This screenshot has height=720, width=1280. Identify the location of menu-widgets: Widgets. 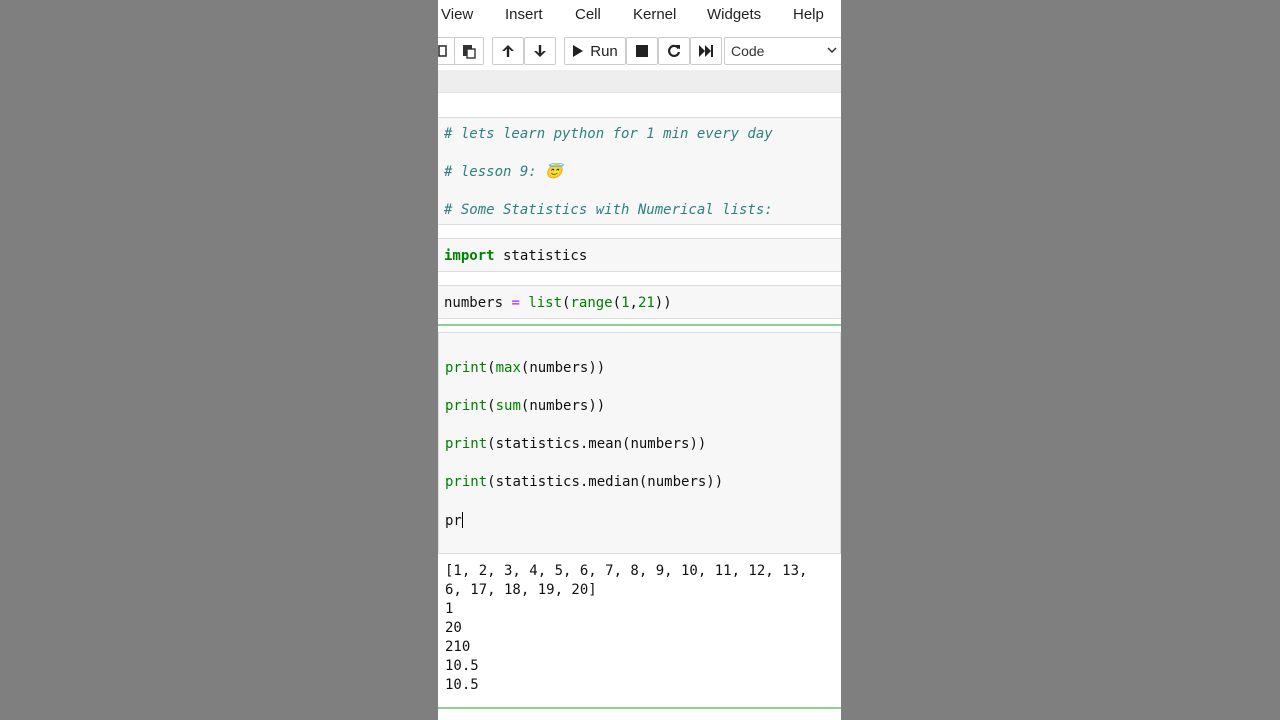
(734, 14).